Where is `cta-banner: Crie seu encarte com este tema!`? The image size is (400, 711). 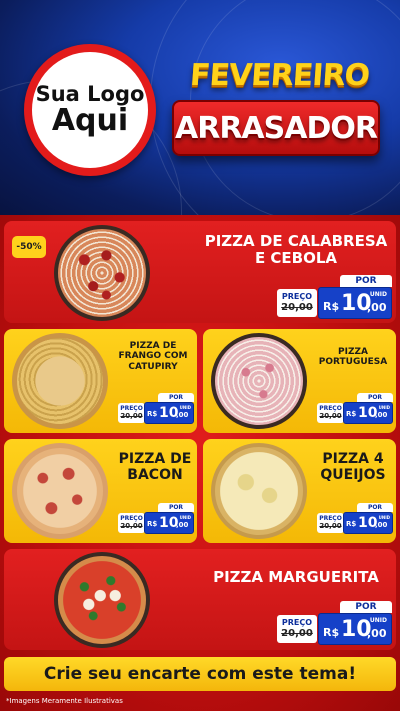 cta-banner: Crie seu encarte com este tema! is located at coordinates (200, 674).